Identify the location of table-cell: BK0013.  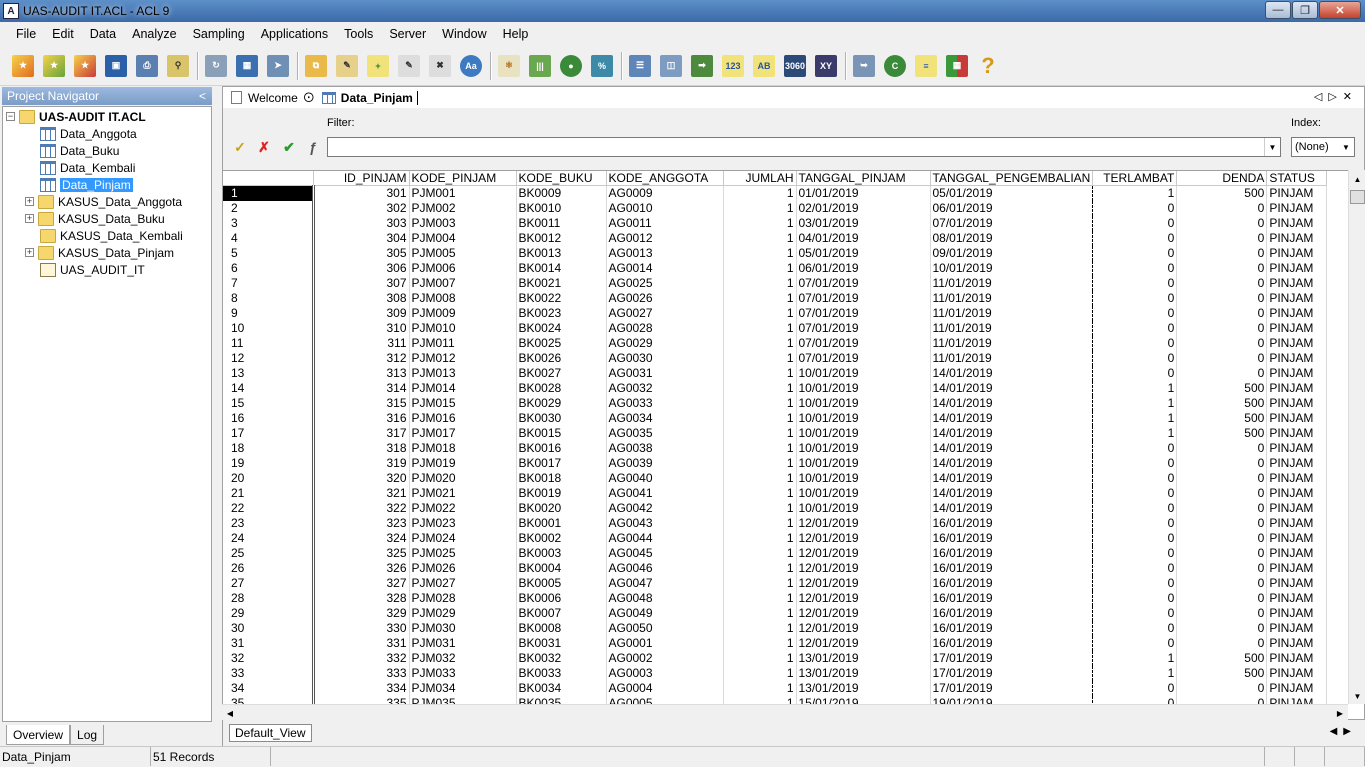
(561, 253).